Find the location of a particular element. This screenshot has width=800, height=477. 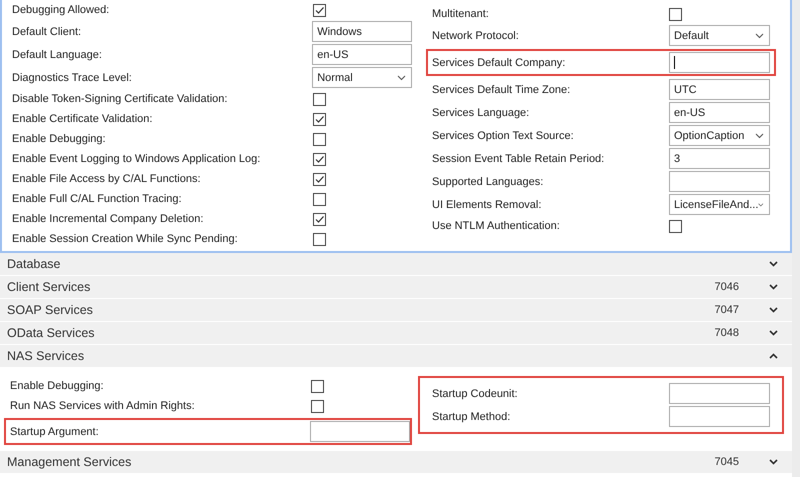

section-header: Client Services 7046 is located at coordinates (396, 287).